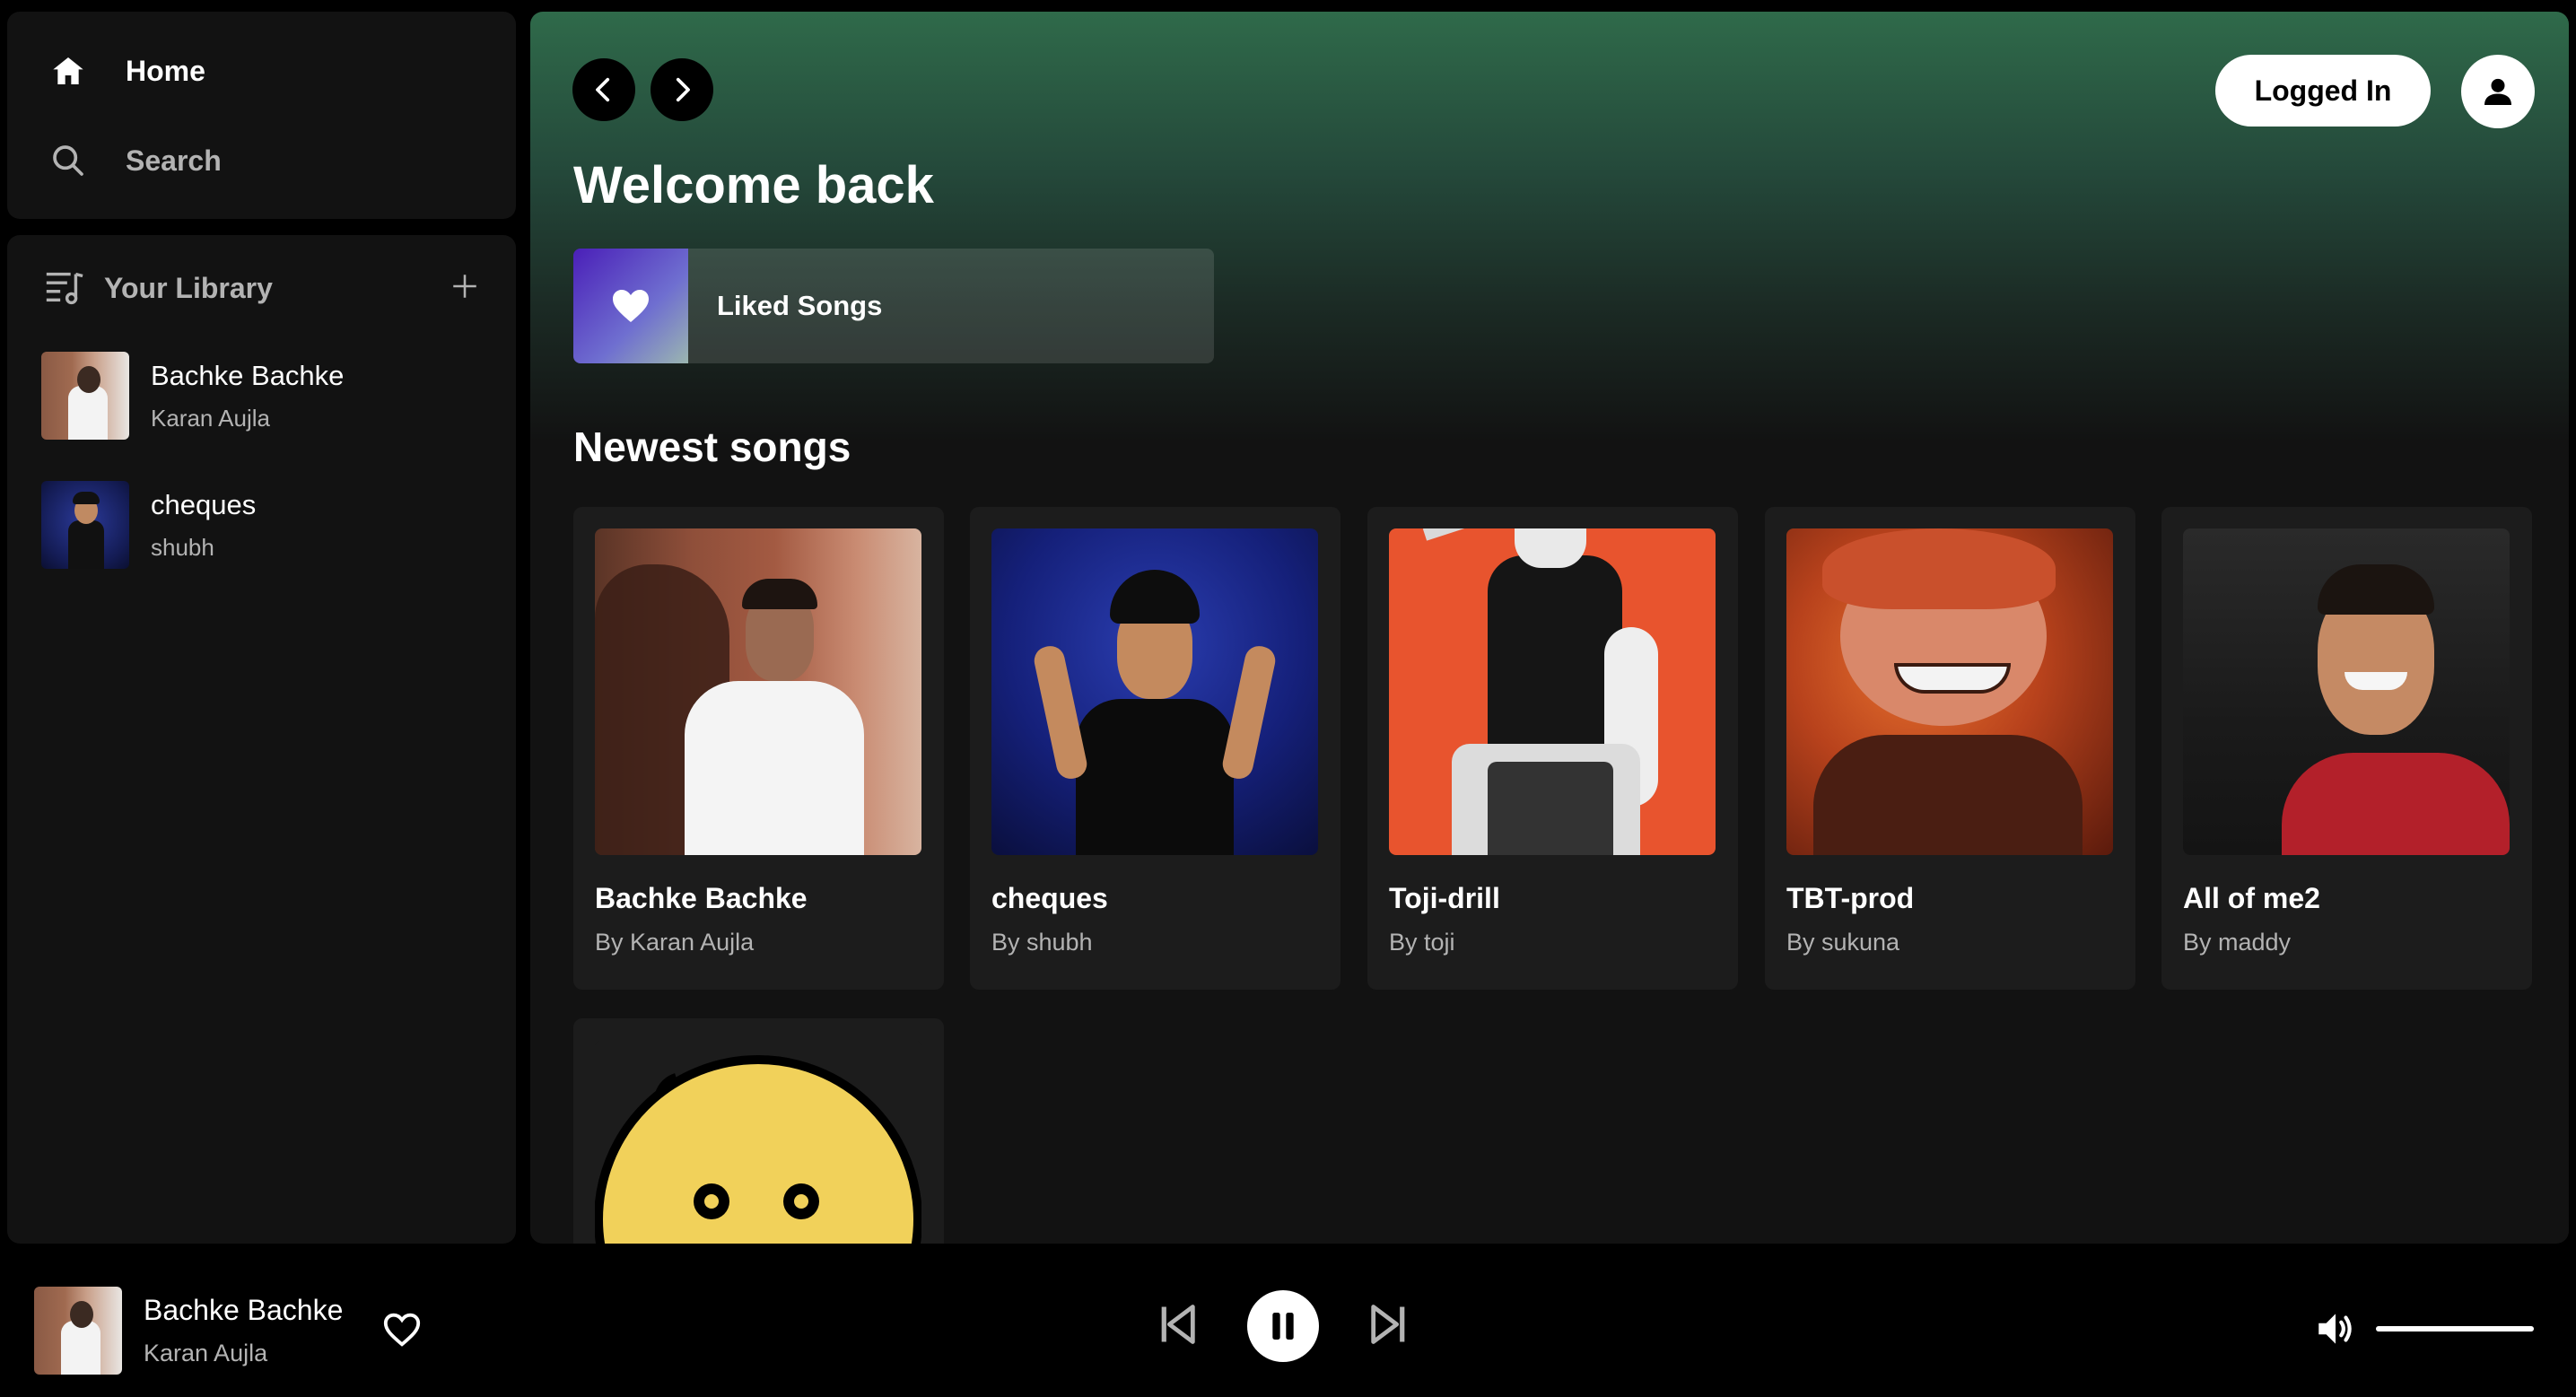  What do you see at coordinates (675, 943) in the screenshot?
I see `song-card-artist: By Karan Aujla` at bounding box center [675, 943].